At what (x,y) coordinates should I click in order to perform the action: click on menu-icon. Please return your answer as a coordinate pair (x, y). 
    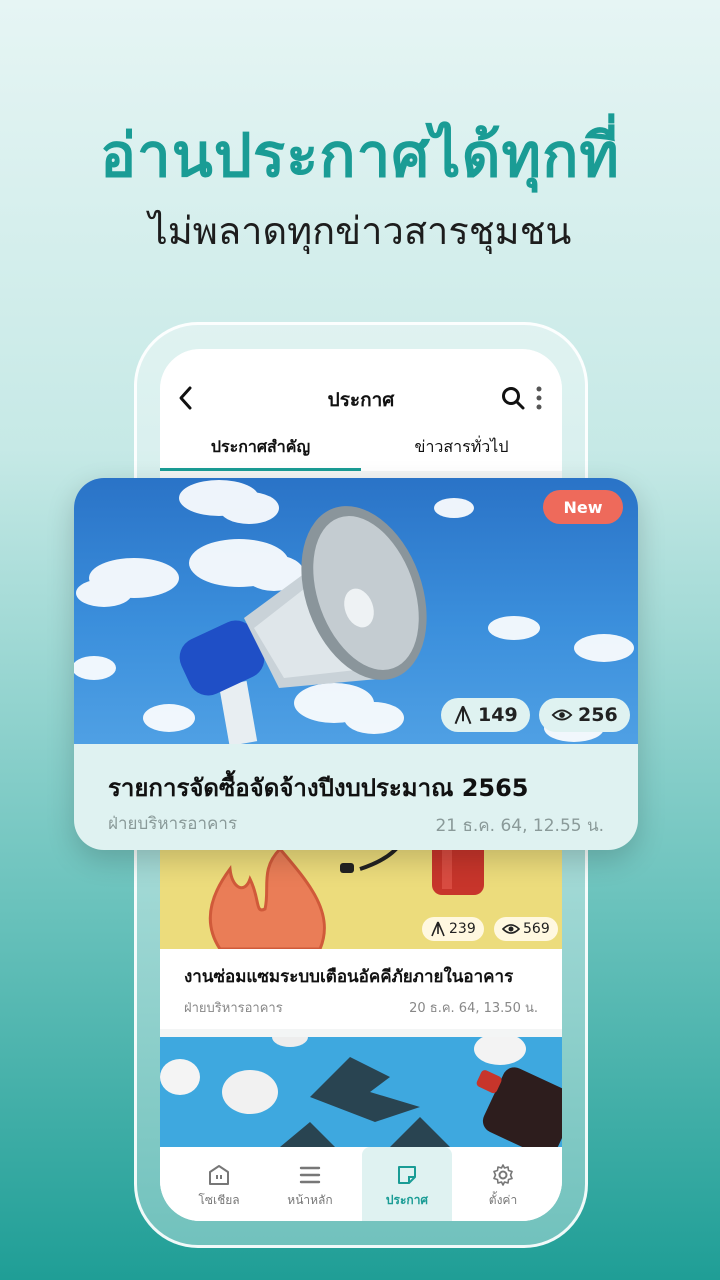
    Looking at the image, I should click on (310, 1175).